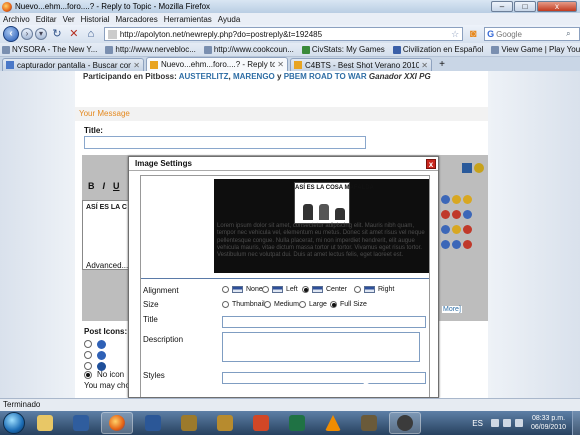 The height and width of the screenshot is (435, 580). I want to click on size-thumbnail-option: Thumbnail, so click(243, 304).